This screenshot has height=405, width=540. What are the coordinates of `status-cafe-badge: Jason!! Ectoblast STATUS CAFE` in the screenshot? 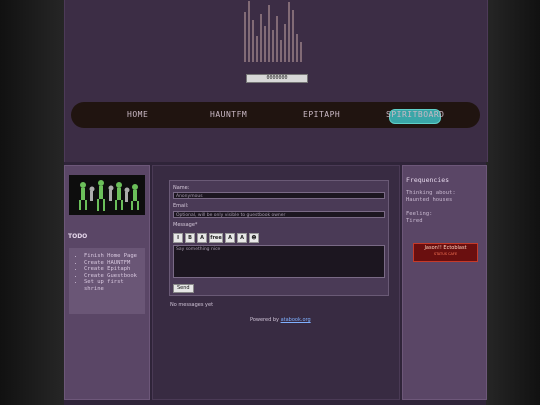 It's located at (445, 252).